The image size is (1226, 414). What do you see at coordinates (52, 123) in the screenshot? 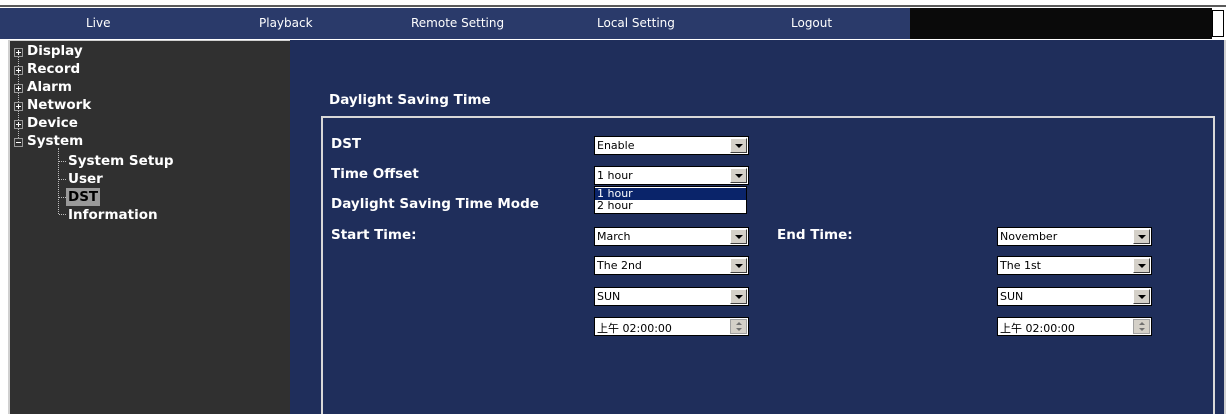
I see `sidebar-item-device: Device` at bounding box center [52, 123].